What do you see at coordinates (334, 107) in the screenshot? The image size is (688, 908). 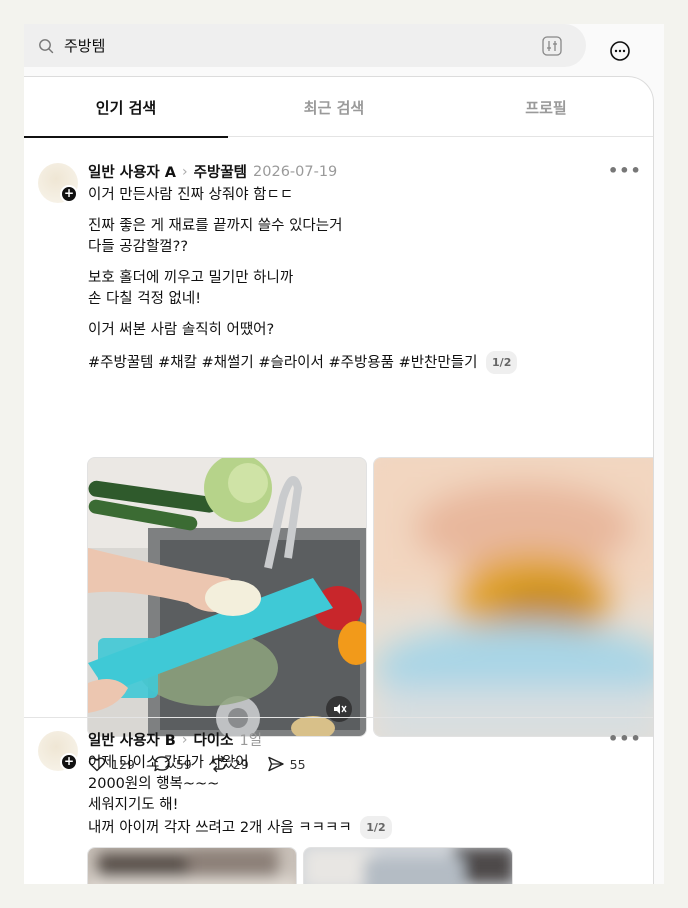 I see `tab-recent: 최근 검색` at bounding box center [334, 107].